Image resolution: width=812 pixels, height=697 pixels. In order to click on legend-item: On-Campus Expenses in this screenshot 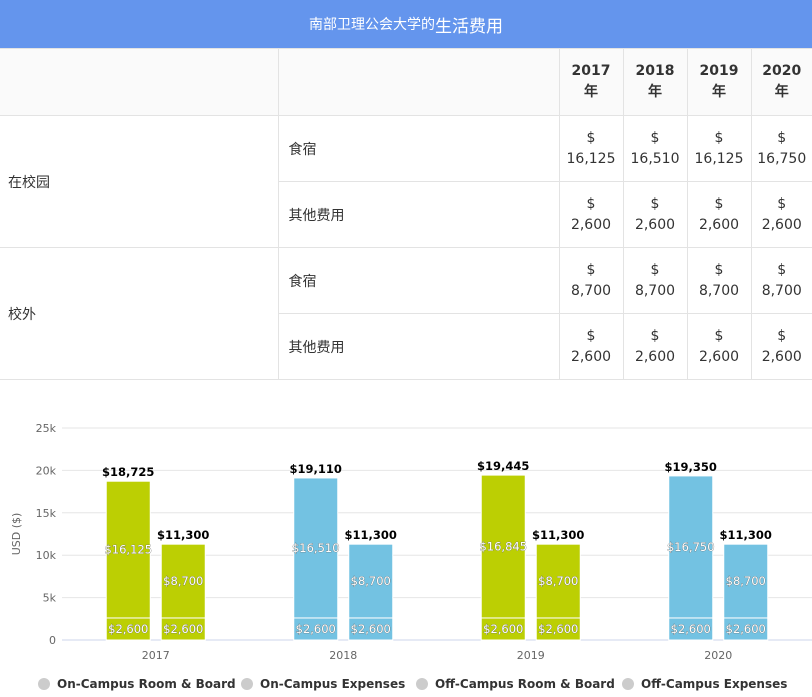, I will do `click(332, 684)`.